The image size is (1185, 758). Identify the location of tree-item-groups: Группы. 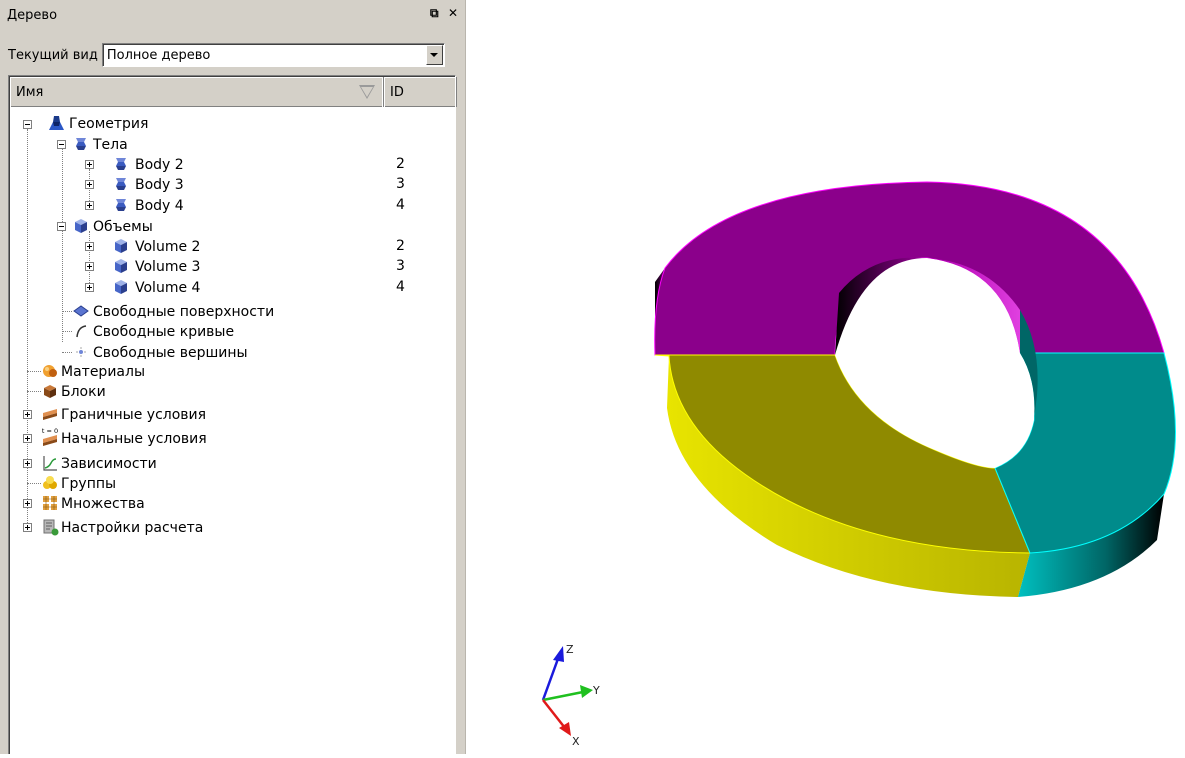
(86, 484).